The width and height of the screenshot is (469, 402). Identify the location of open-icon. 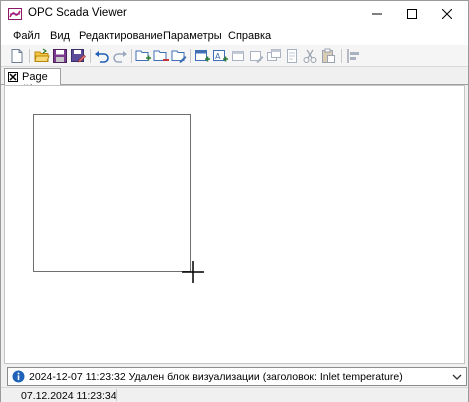
(42, 56).